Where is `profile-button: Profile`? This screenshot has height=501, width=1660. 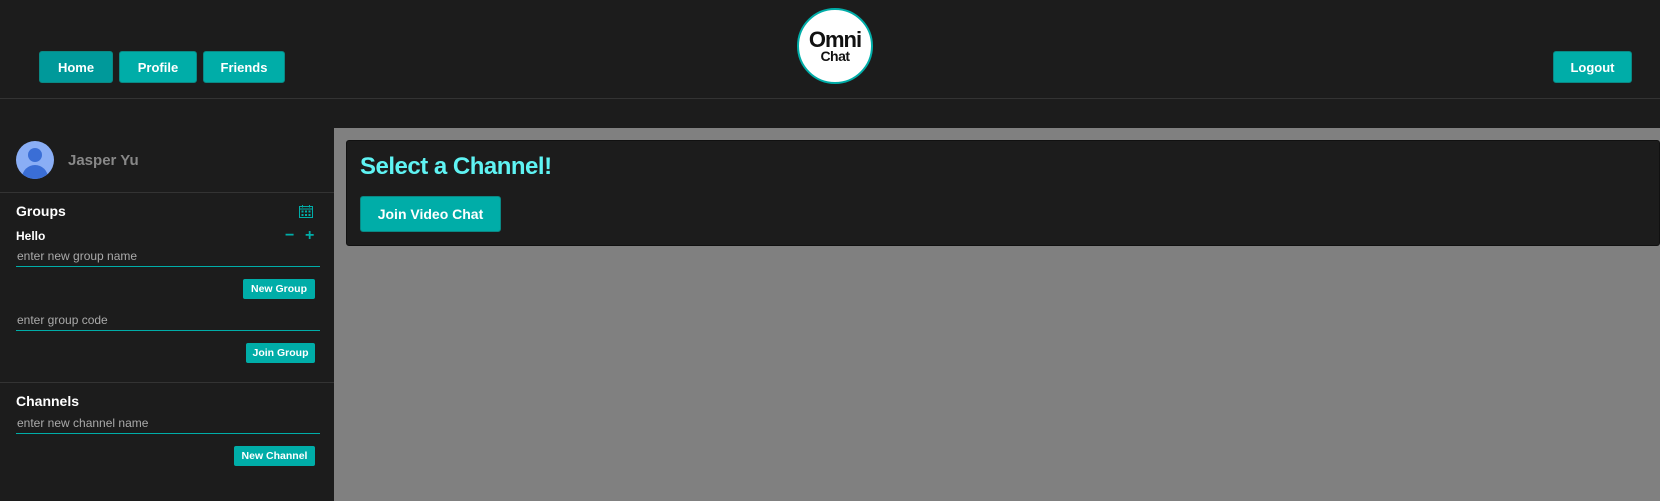 profile-button: Profile is located at coordinates (158, 67).